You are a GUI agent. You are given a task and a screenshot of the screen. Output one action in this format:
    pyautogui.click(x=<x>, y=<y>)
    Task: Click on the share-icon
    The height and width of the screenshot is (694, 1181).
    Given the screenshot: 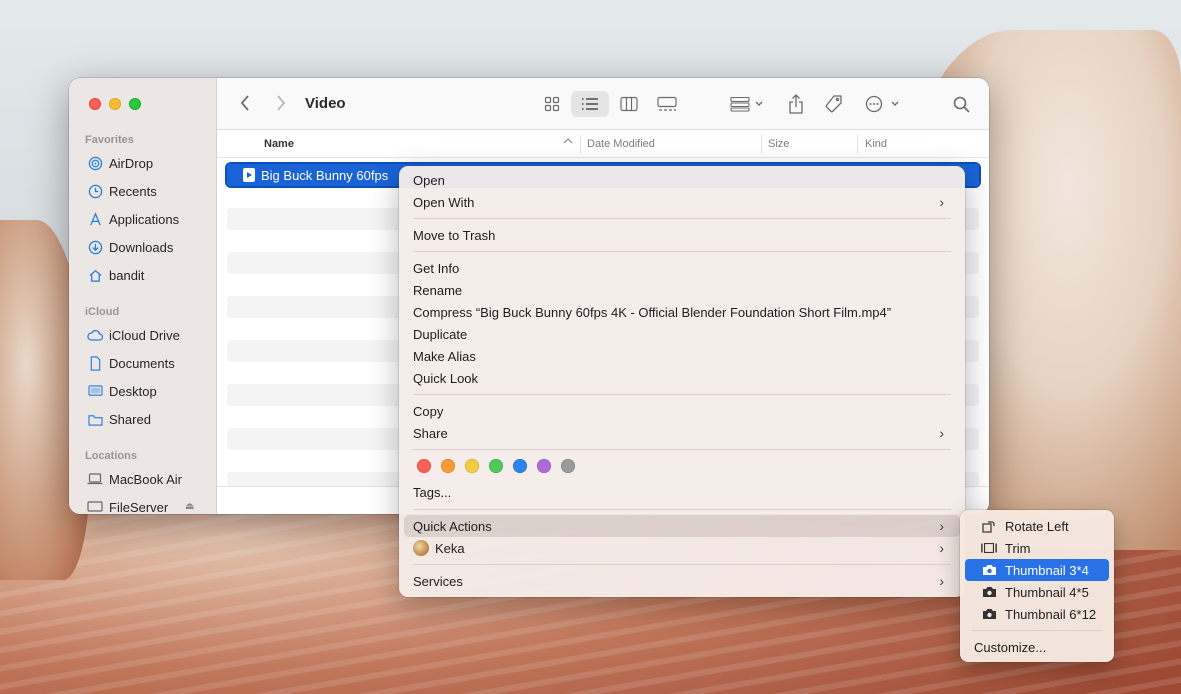 What is the action you would take?
    pyautogui.click(x=796, y=104)
    